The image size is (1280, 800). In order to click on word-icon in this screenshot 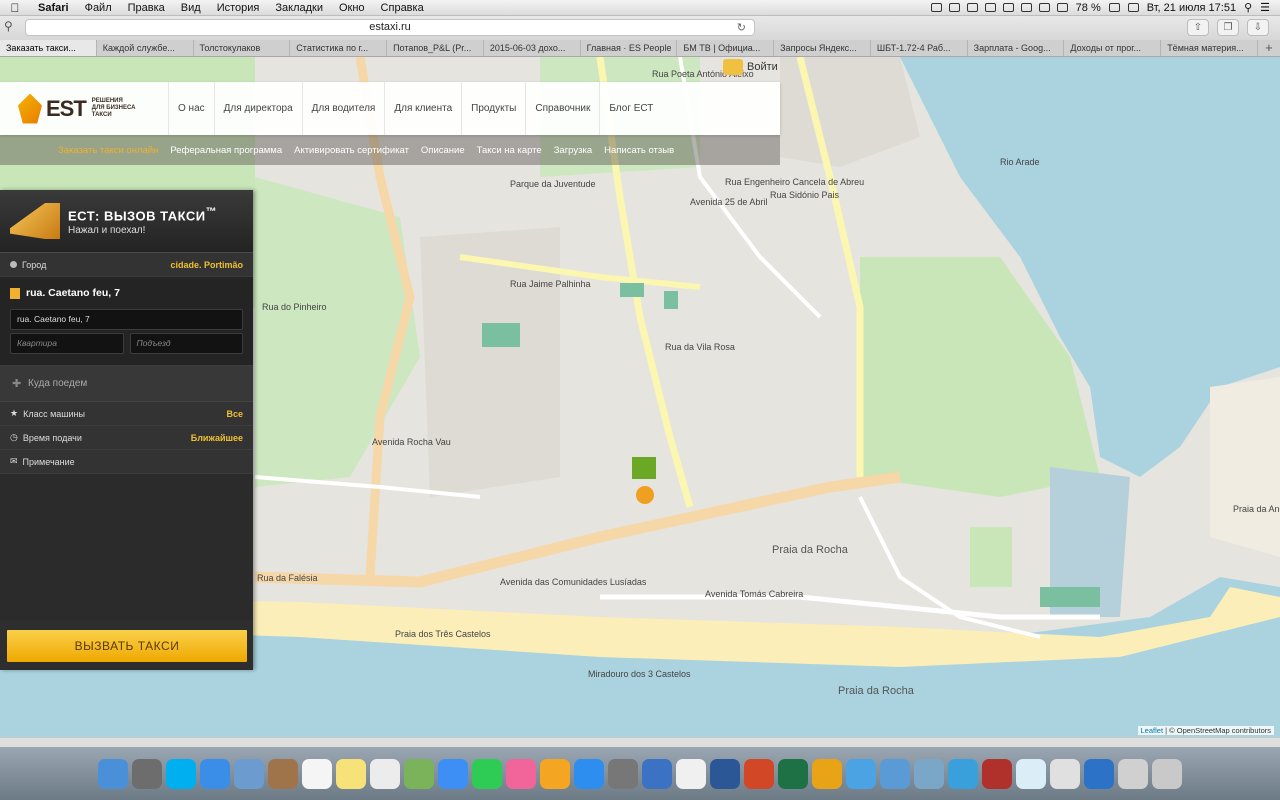, I will do `click(725, 773)`.